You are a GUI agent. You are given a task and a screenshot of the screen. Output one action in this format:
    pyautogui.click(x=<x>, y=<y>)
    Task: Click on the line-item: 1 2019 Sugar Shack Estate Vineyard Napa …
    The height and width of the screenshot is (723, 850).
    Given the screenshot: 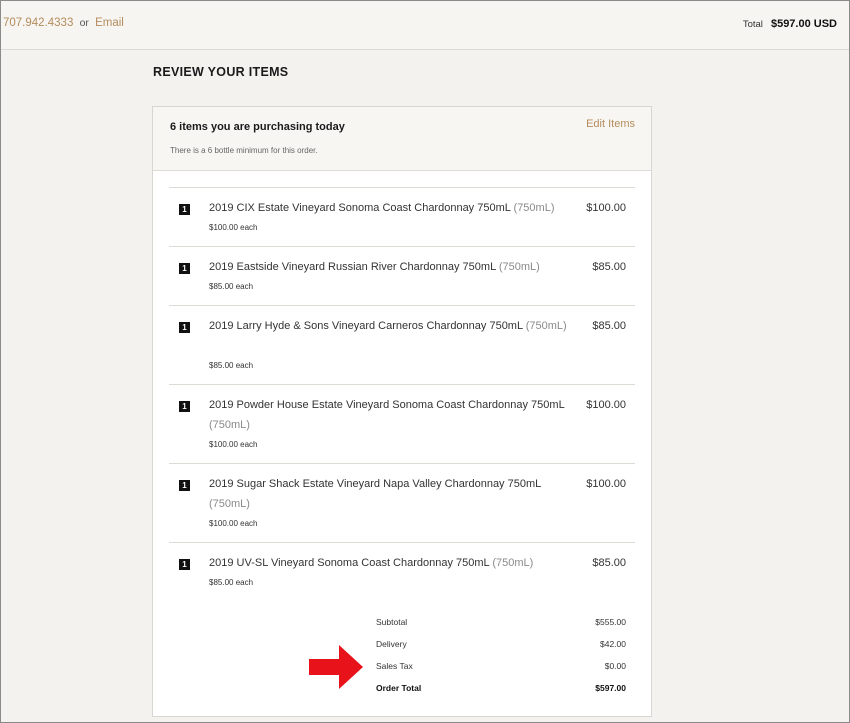 What is the action you would take?
    pyautogui.click(x=402, y=502)
    